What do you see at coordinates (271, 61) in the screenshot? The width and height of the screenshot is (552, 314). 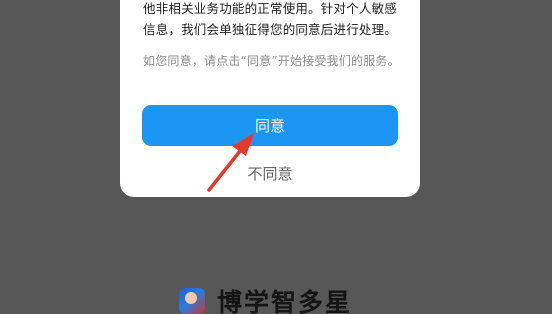 I see `dialog-hint-text: 如您同意，请点击“同意”开始接受我们的服务。` at bounding box center [271, 61].